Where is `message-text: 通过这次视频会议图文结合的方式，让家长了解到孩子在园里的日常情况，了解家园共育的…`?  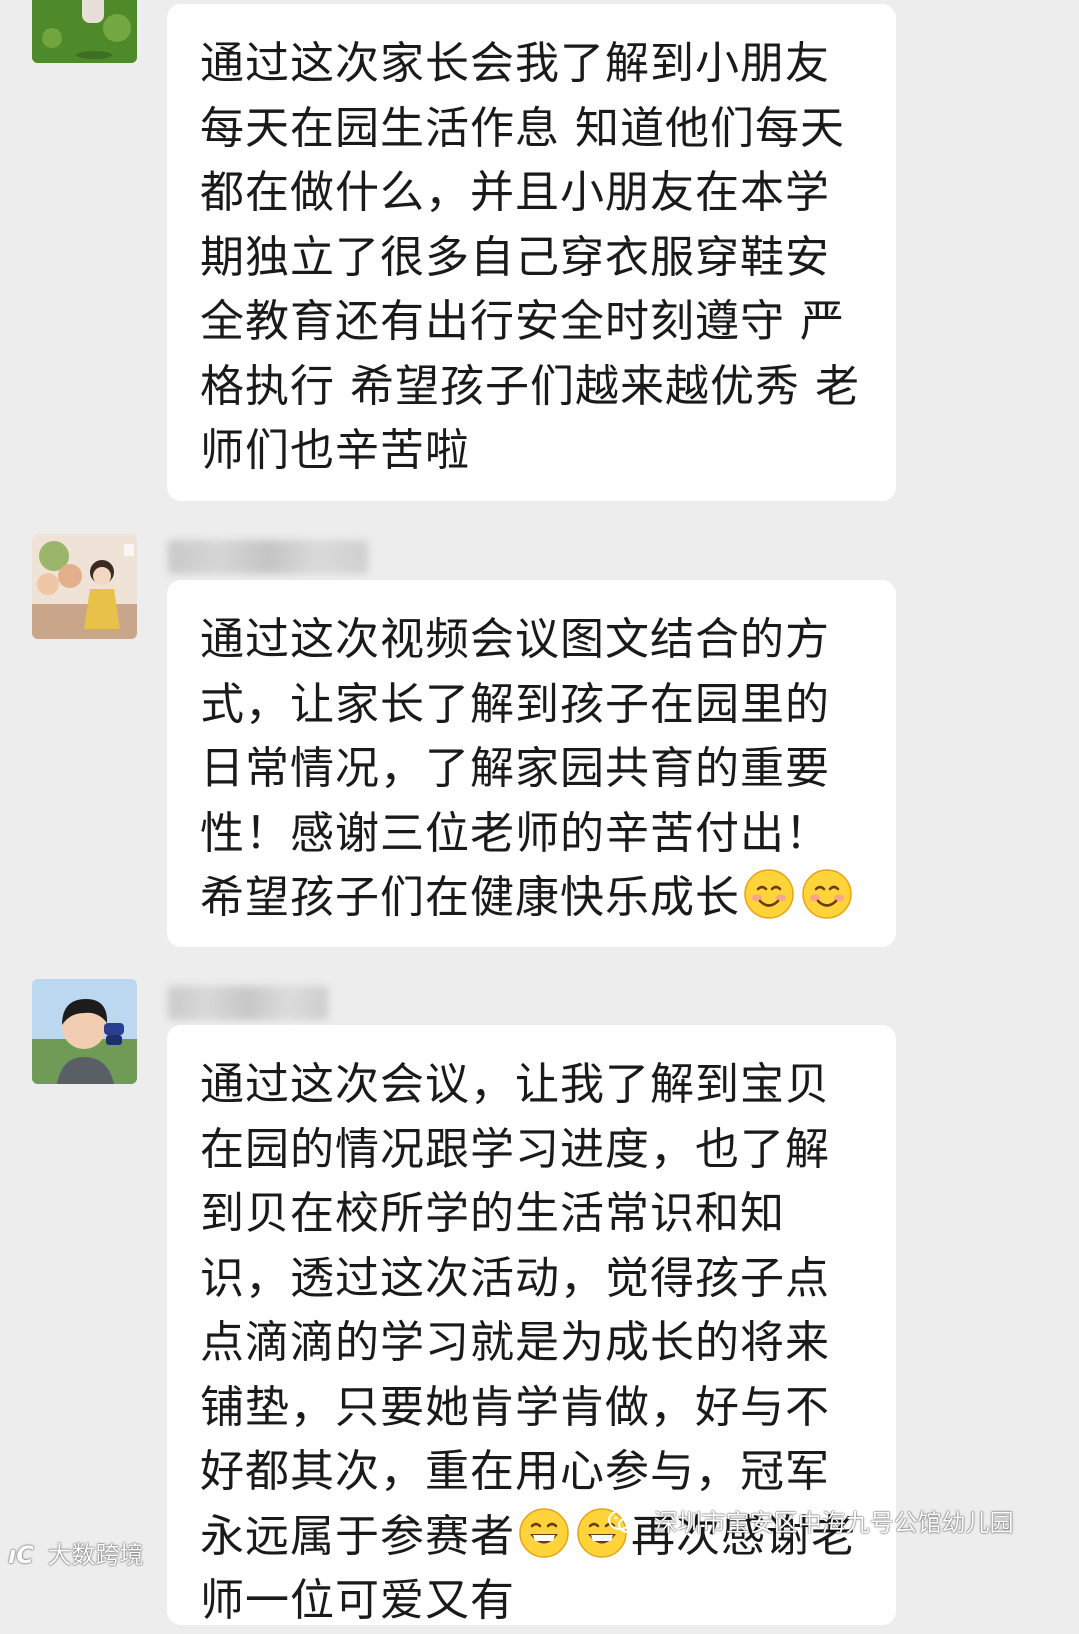
message-text: 通过这次视频会议图文结合的方式，让家长了解到孩子在园里的日常情况，了解家园共育的… is located at coordinates (532, 769).